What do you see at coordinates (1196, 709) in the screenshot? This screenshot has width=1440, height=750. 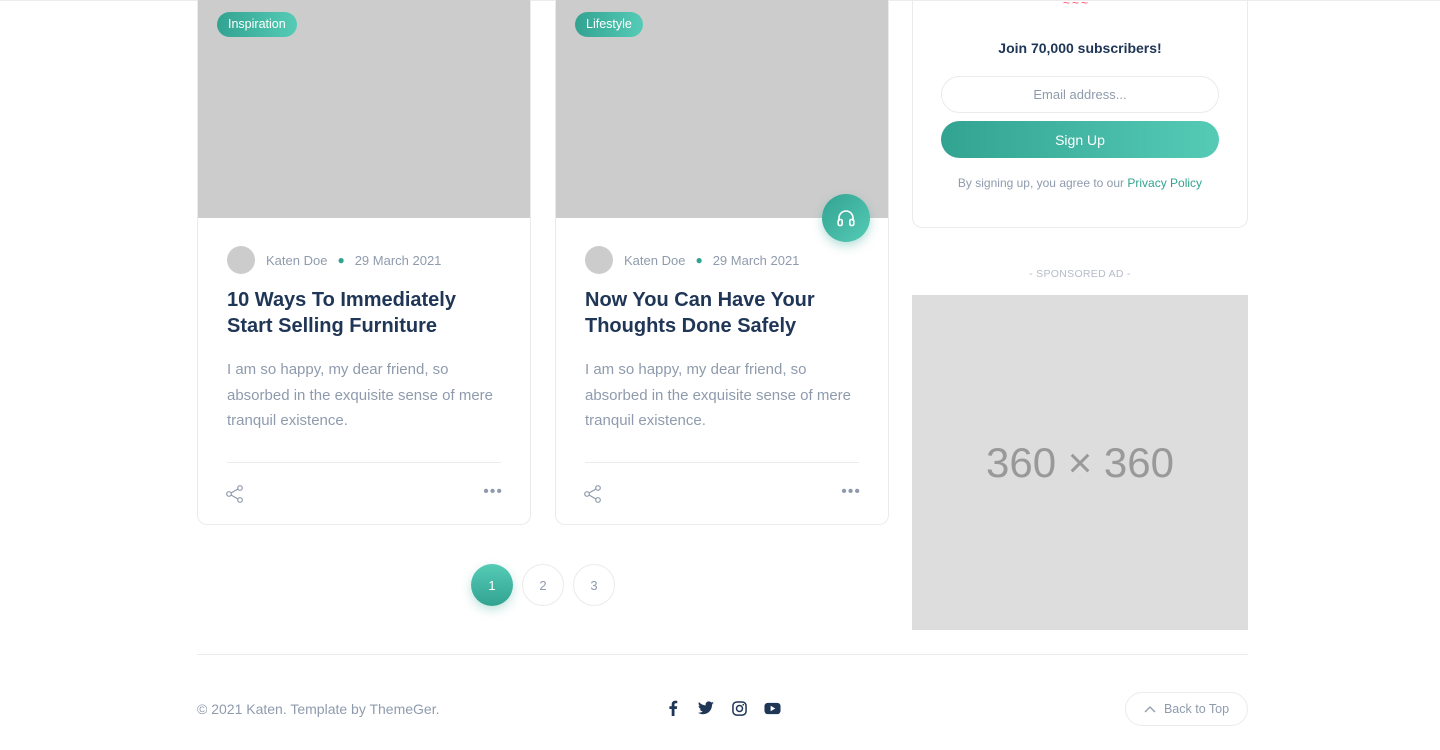 I see `back-to-top-label: Back to Top` at bounding box center [1196, 709].